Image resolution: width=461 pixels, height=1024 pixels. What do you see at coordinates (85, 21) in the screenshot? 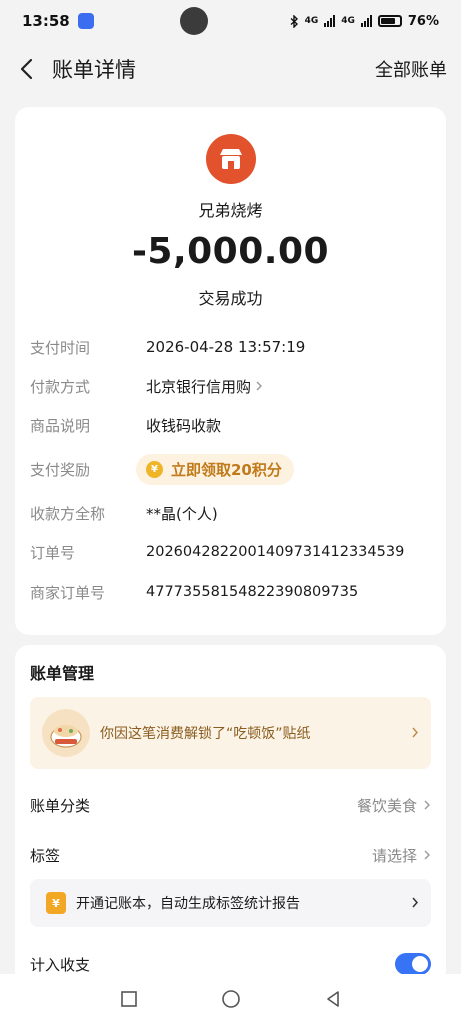
I see `app-notification-icon` at bounding box center [85, 21].